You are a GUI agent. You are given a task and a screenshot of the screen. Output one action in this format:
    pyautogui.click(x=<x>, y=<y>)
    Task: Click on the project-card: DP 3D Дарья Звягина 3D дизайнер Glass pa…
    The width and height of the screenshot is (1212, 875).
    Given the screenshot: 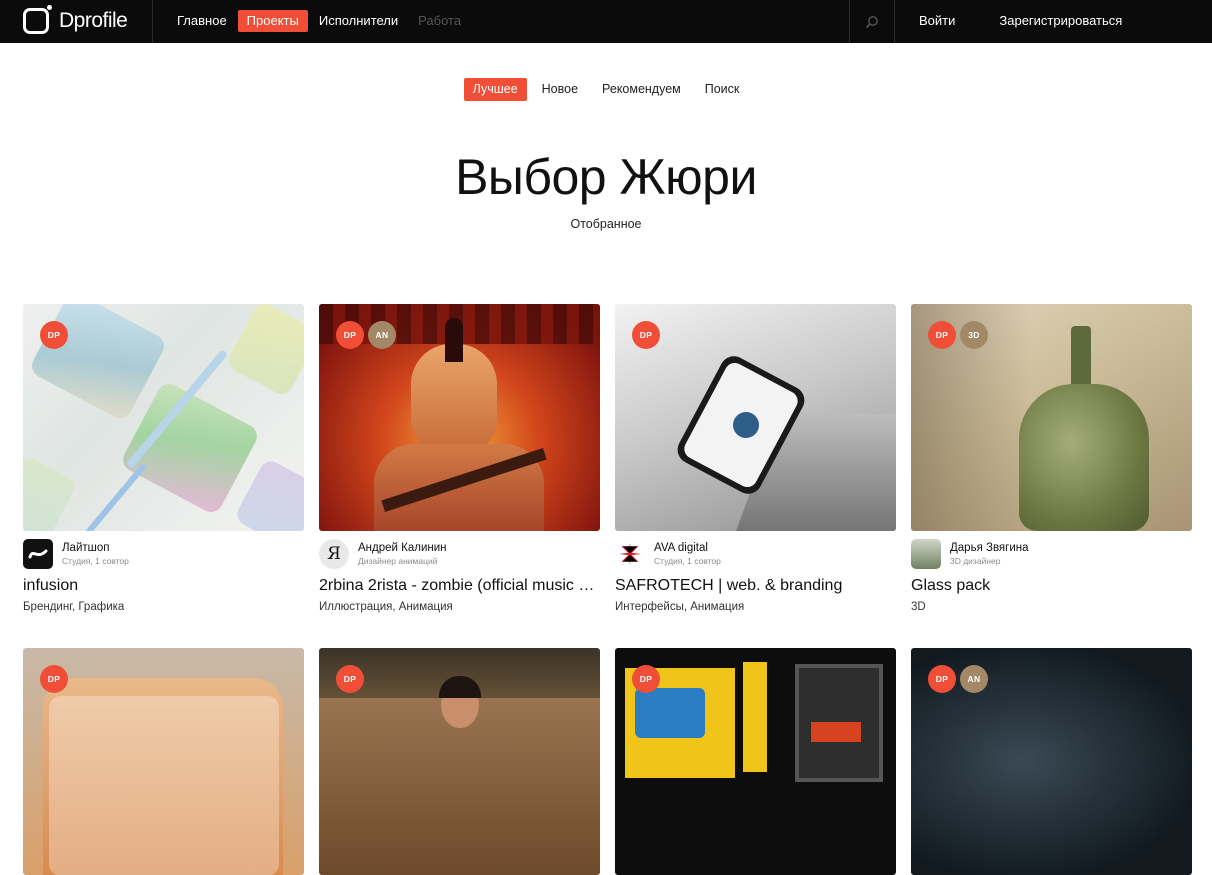 What is the action you would take?
    pyautogui.click(x=1051, y=458)
    